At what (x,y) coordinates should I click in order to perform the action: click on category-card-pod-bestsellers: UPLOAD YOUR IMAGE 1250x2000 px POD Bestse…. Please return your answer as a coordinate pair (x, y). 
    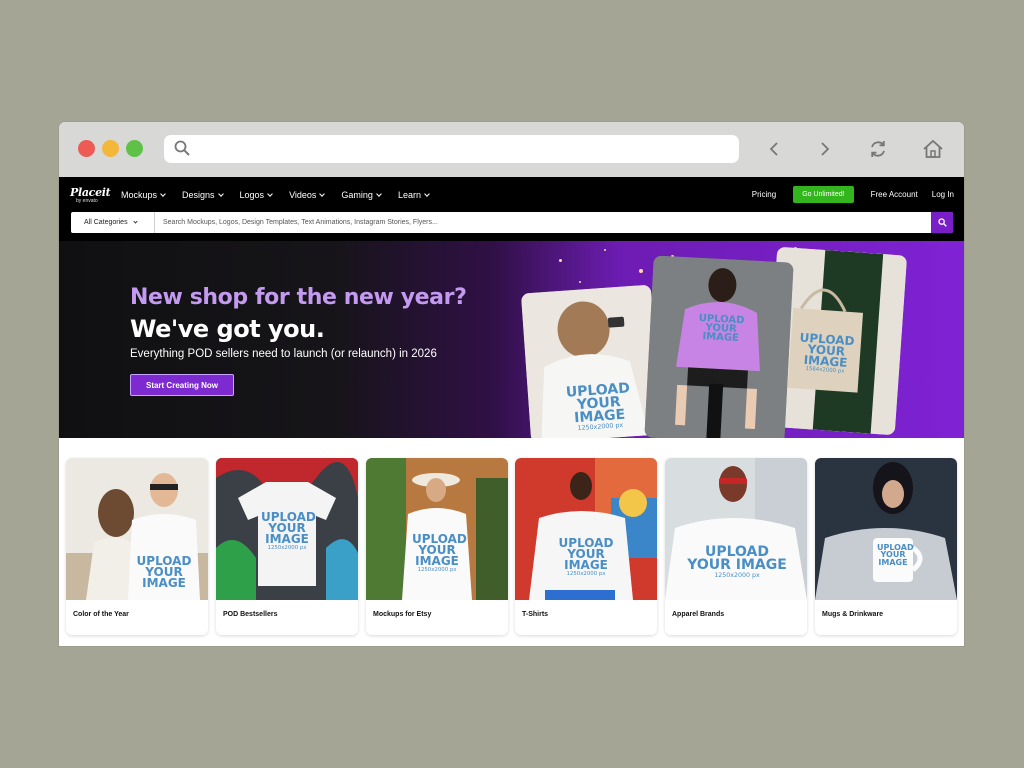
    Looking at the image, I should click on (287, 546).